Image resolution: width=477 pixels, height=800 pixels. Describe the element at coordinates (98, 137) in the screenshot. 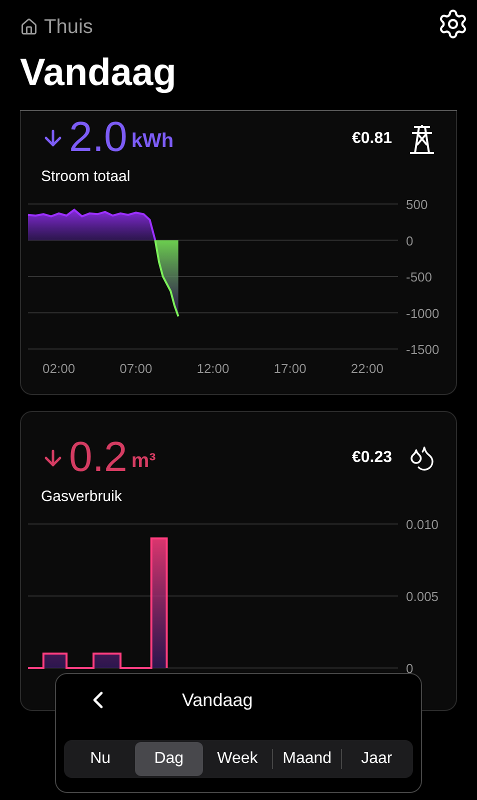

I see `reading-value: 2.0` at that location.